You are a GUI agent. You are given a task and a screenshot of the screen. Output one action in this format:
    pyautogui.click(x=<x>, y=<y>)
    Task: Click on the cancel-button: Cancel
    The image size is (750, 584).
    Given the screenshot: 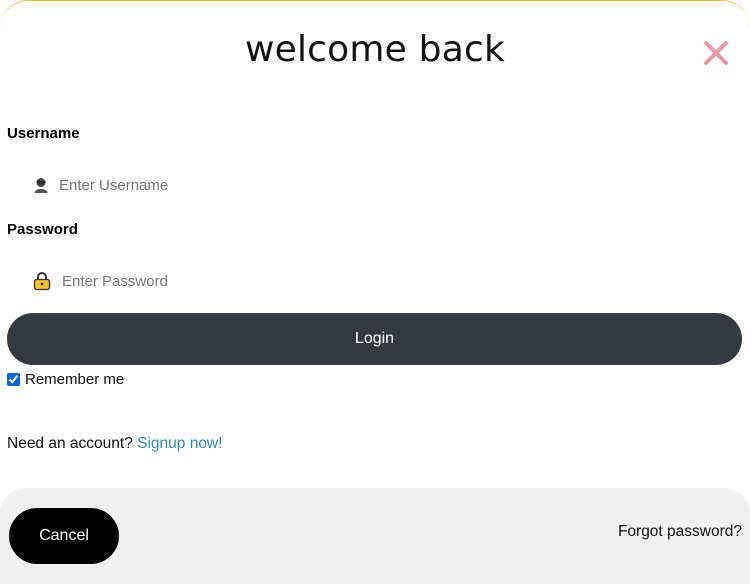 What is the action you would take?
    pyautogui.click(x=64, y=536)
    